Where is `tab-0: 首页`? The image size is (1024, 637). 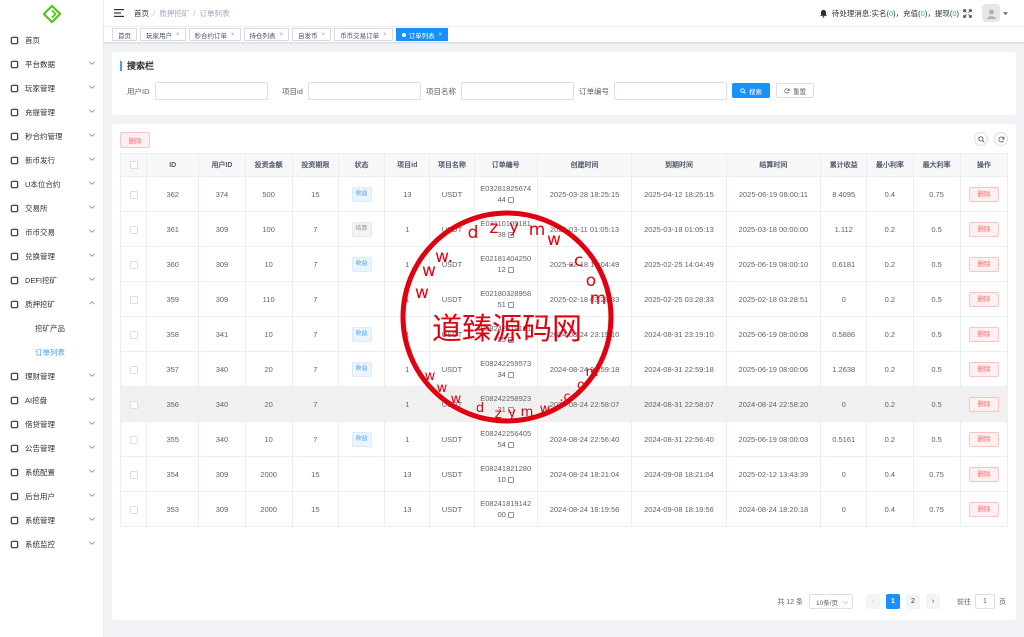
tab-0: 首页 is located at coordinates (124, 34).